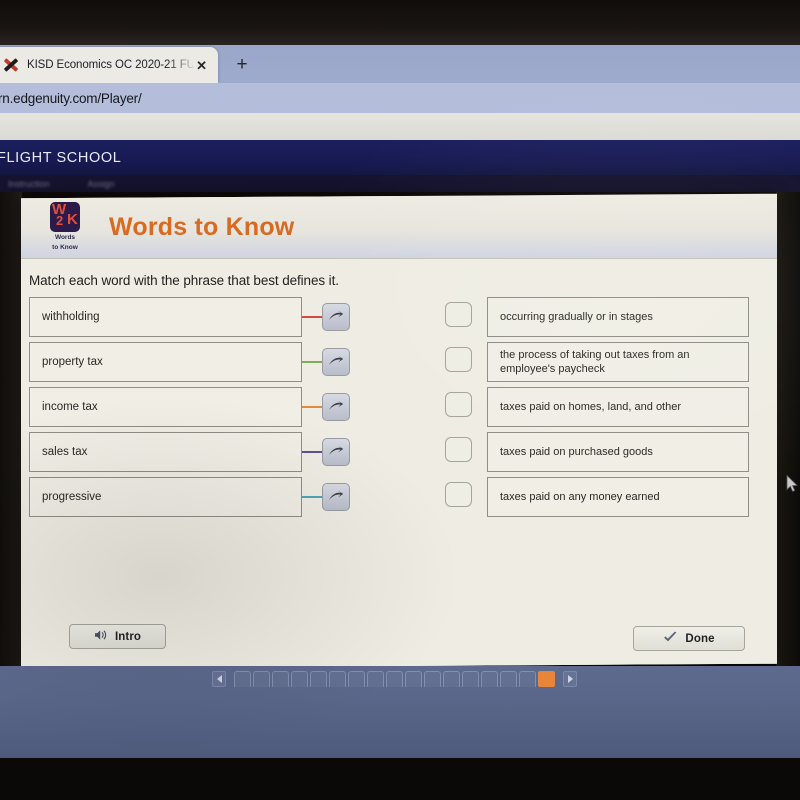 The height and width of the screenshot is (800, 800). Describe the element at coordinates (400, 64) in the screenshot. I see `browser-tabstrip: KISD Economics OC 2020-21 FU ✕ +` at that location.